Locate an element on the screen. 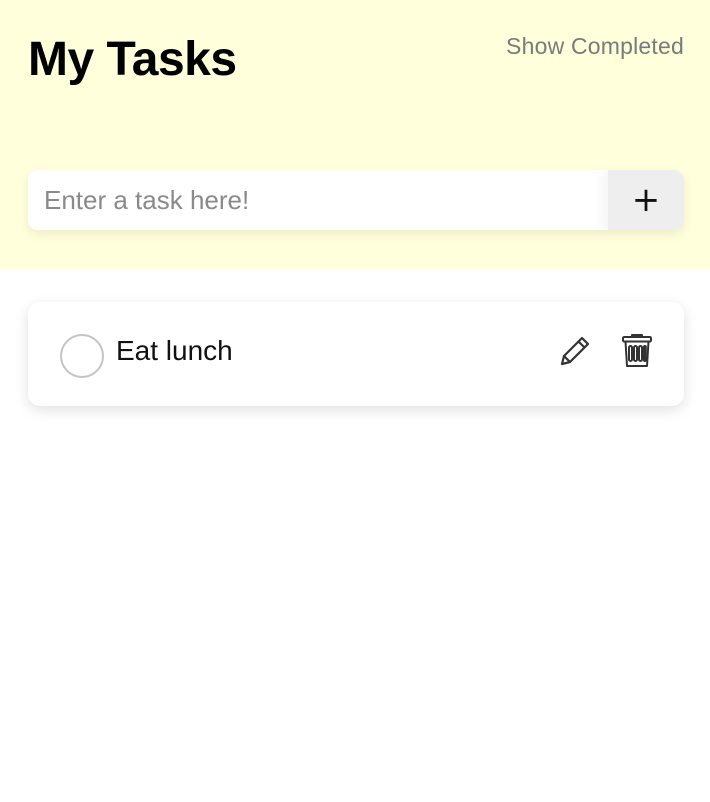  show-completed-toggle: Show Completed is located at coordinates (595, 46).